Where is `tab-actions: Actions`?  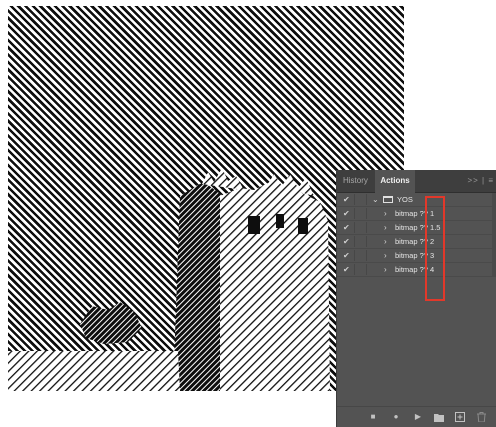
tab-actions: Actions is located at coordinates (395, 181).